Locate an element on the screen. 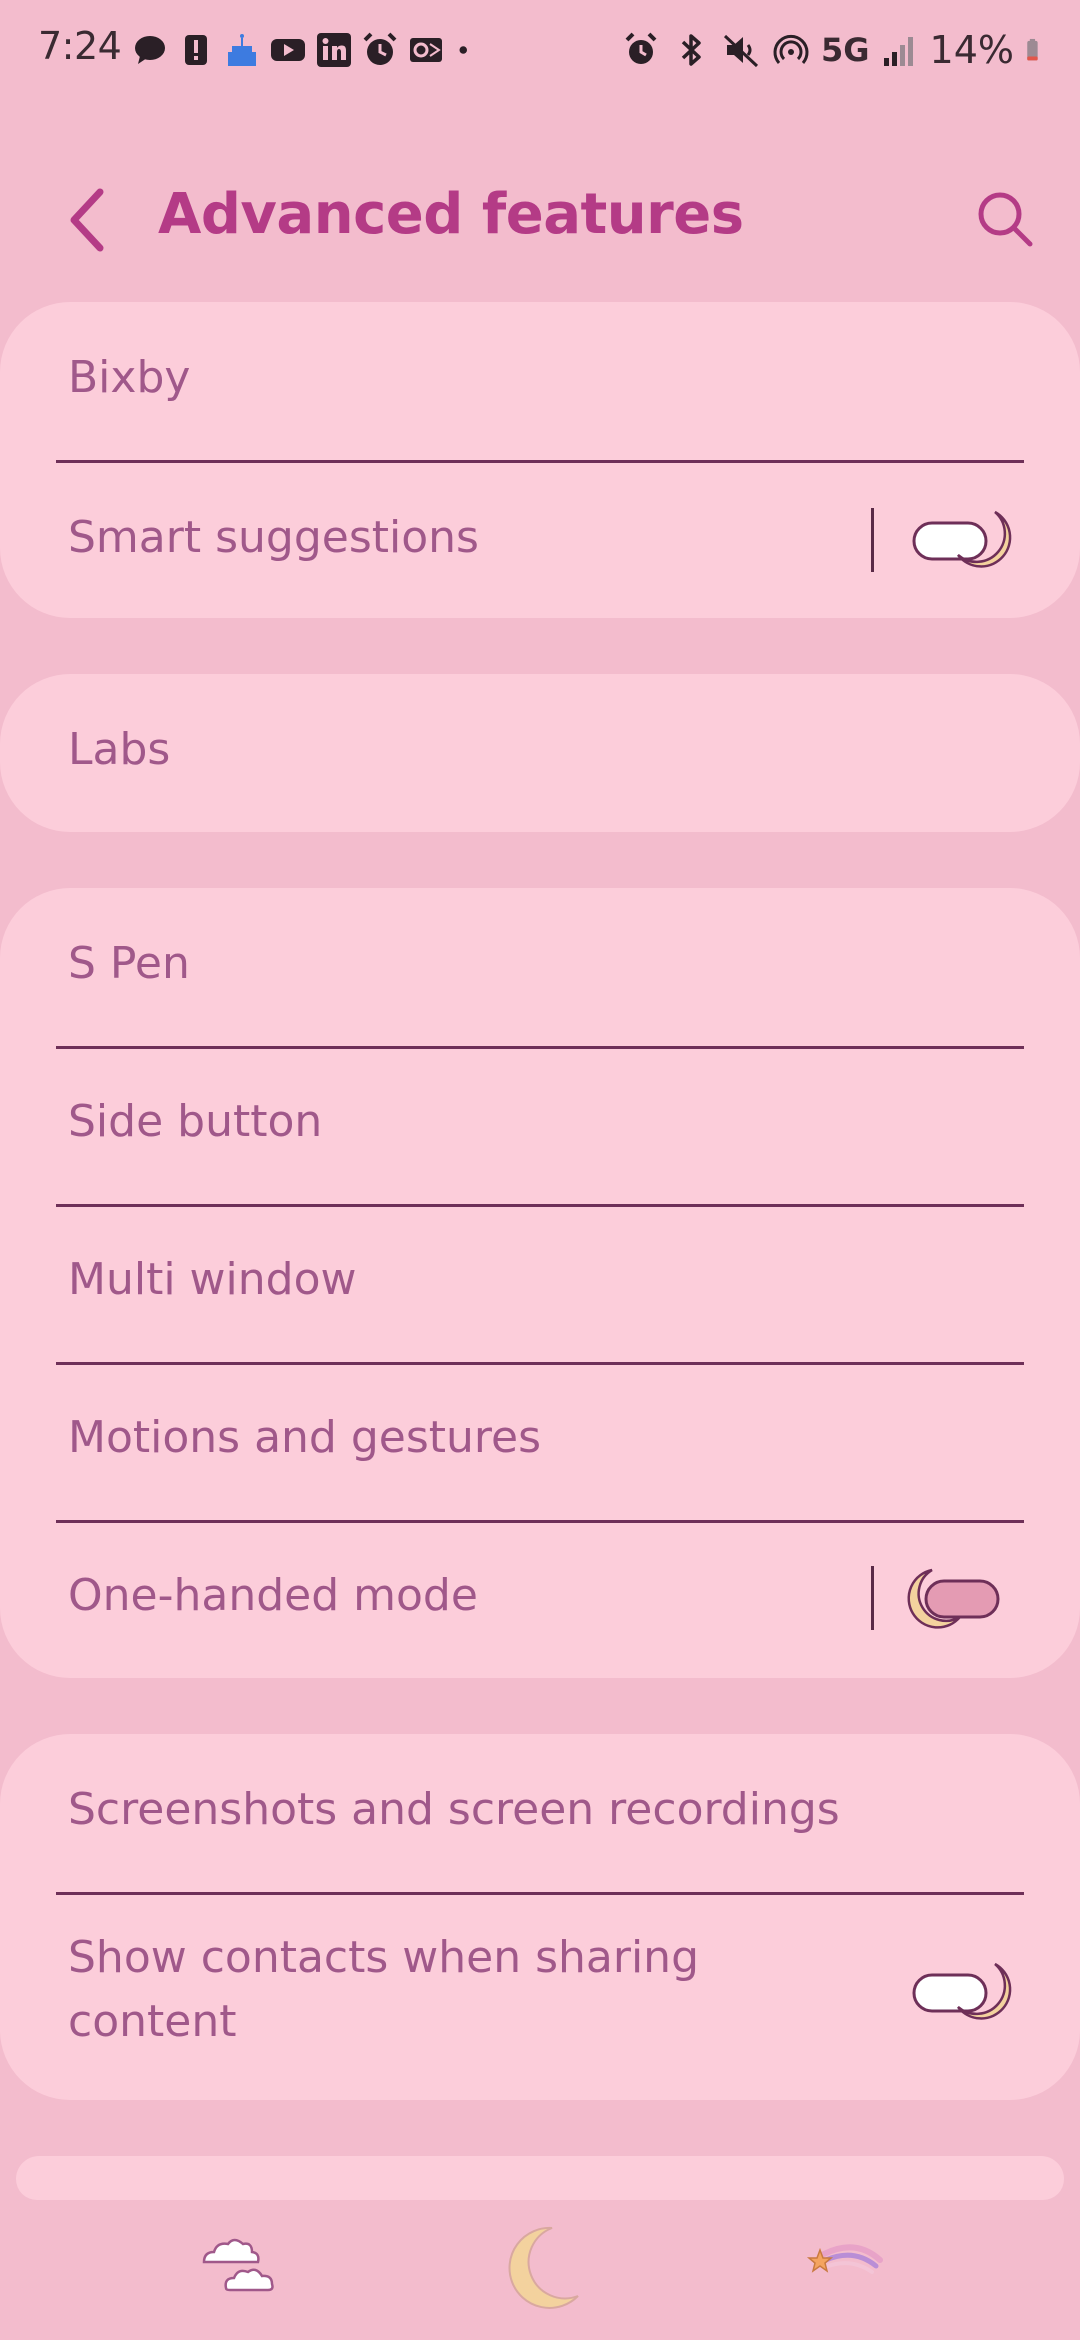 This screenshot has width=1080, height=2340. notification-icons is located at coordinates (306, 50).